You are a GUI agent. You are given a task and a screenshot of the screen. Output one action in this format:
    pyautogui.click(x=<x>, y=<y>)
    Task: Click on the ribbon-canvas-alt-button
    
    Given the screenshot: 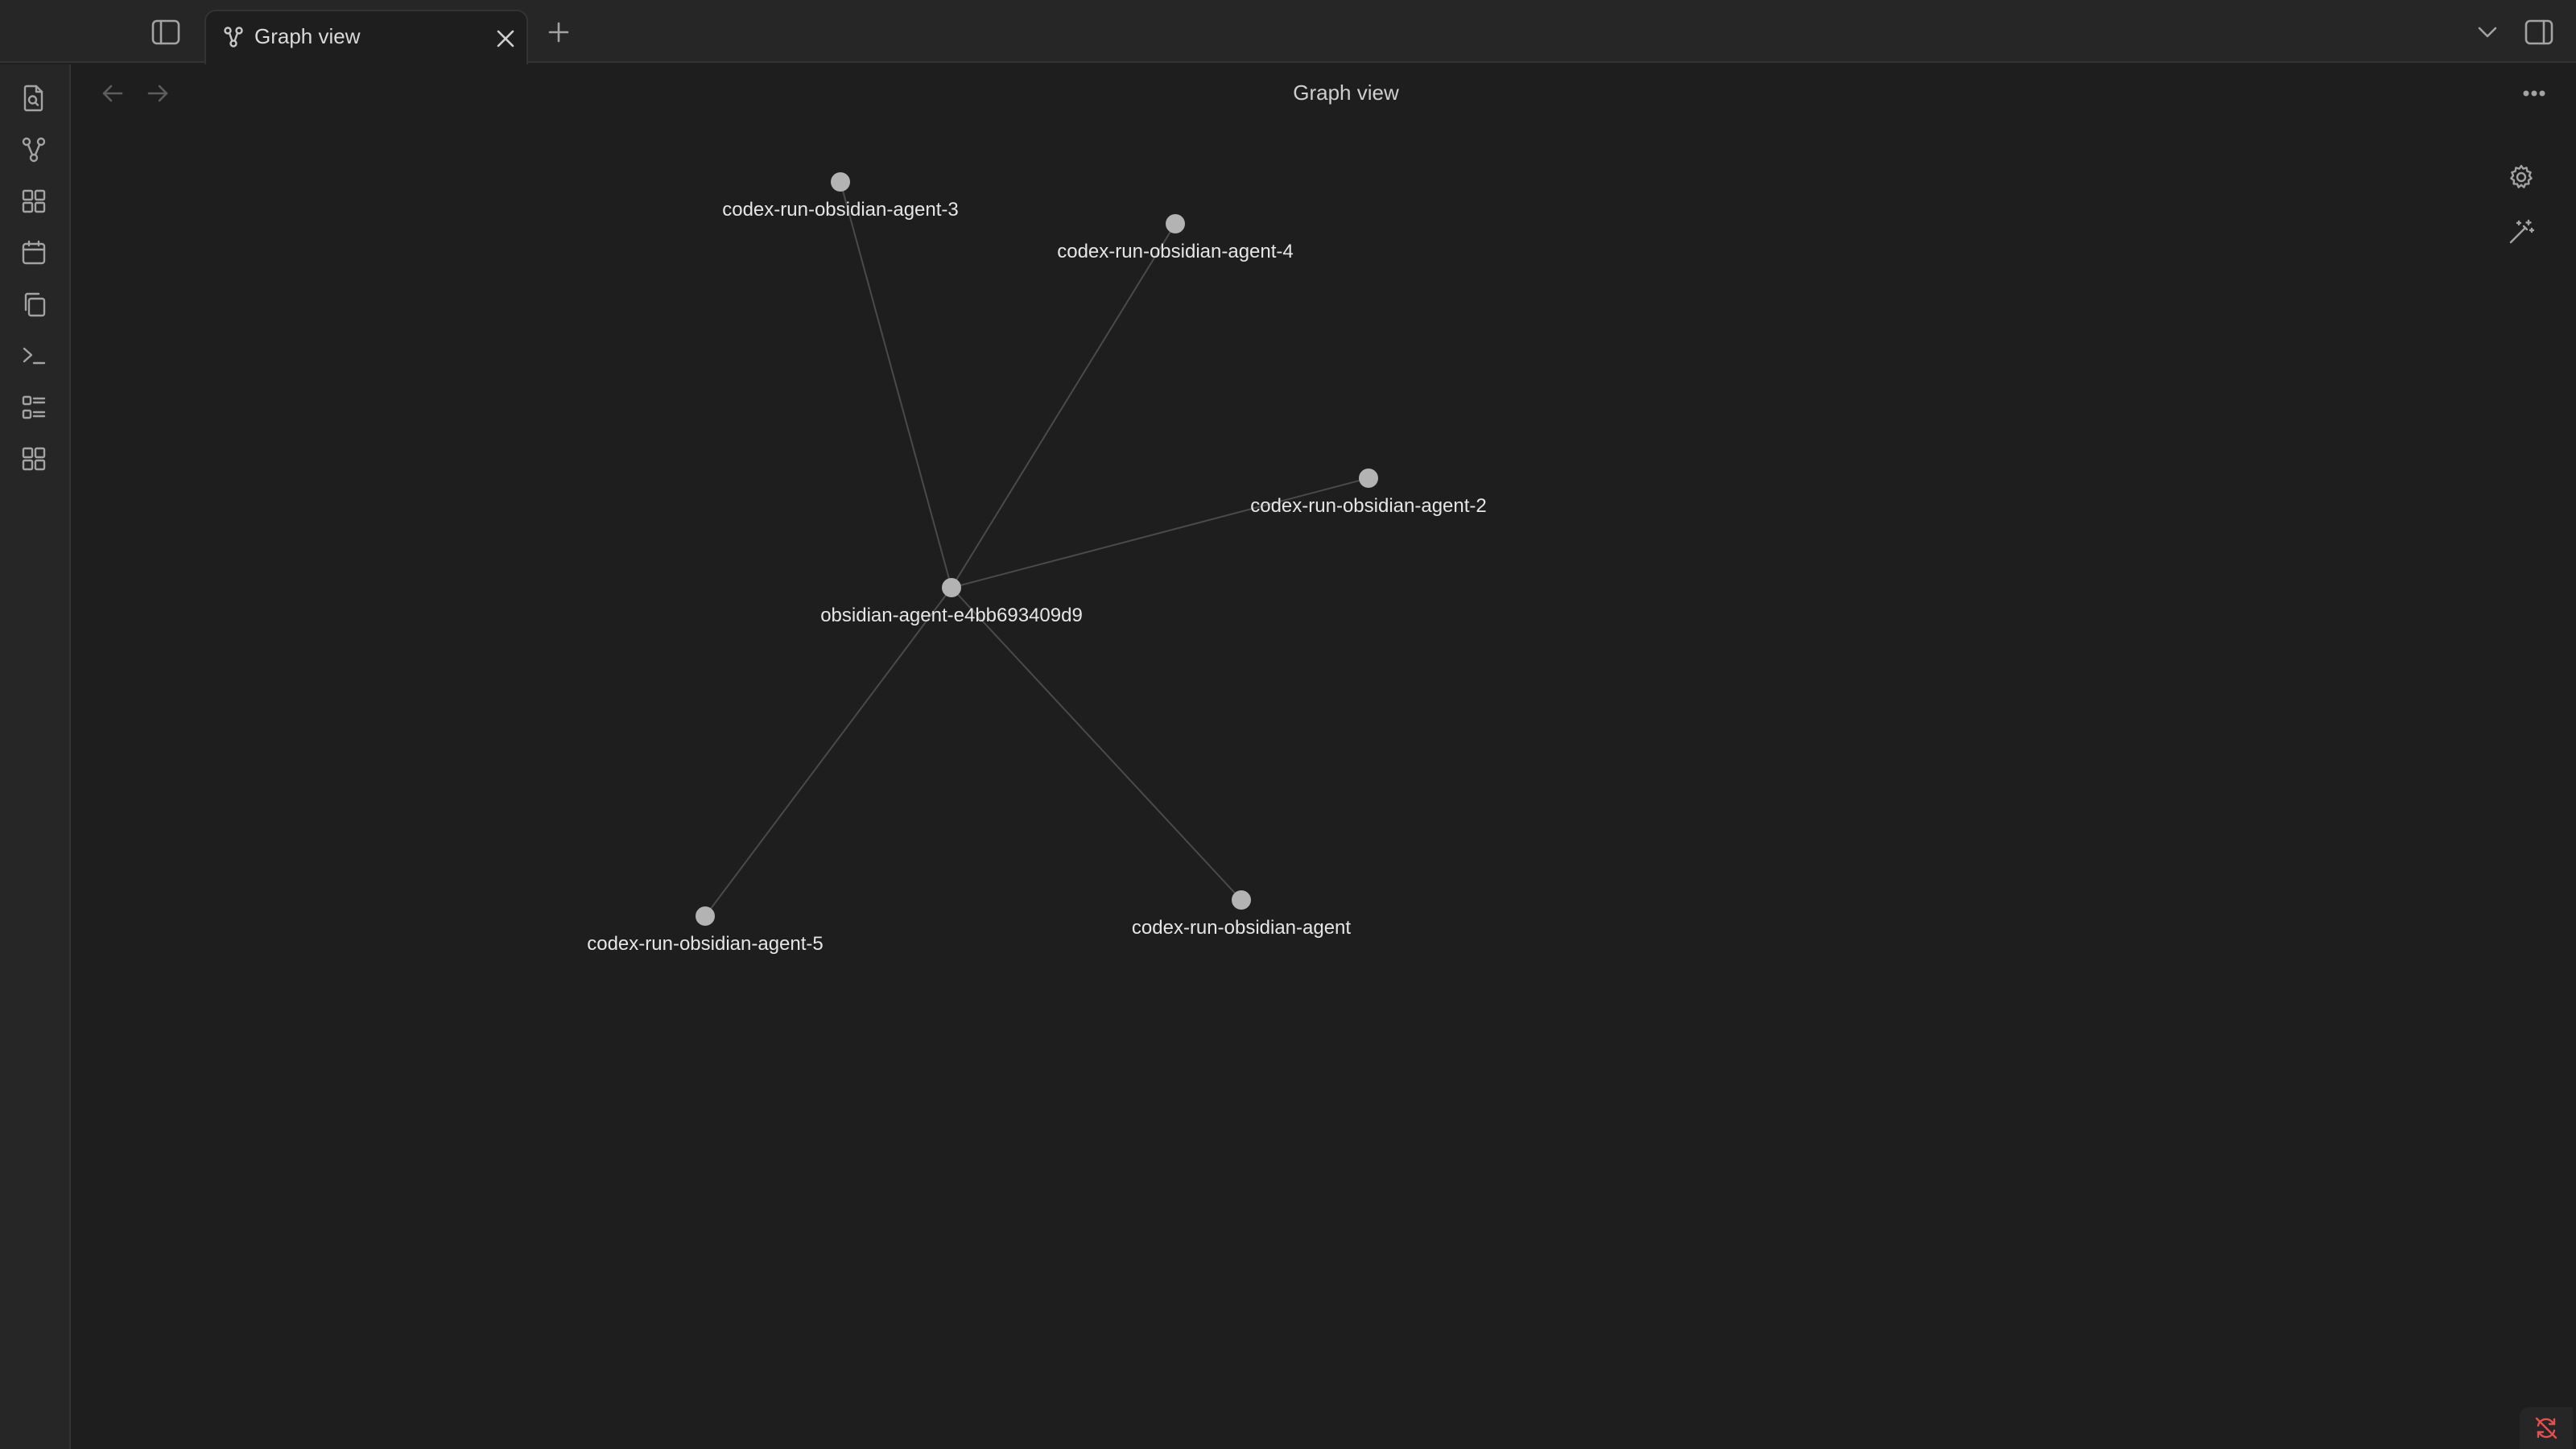 What is the action you would take?
    pyautogui.click(x=34, y=459)
    